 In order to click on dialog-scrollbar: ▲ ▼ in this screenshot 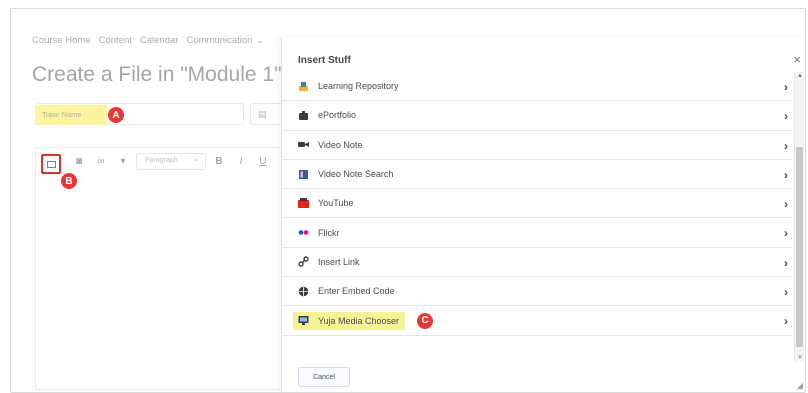, I will do `click(799, 217)`.